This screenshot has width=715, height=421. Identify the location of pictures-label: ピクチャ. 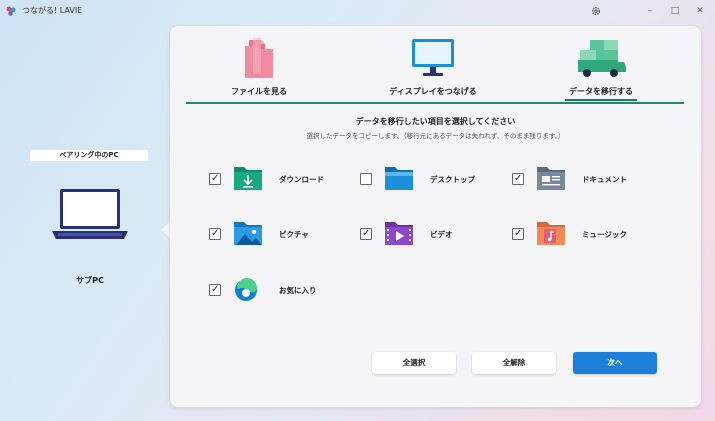
(294, 234).